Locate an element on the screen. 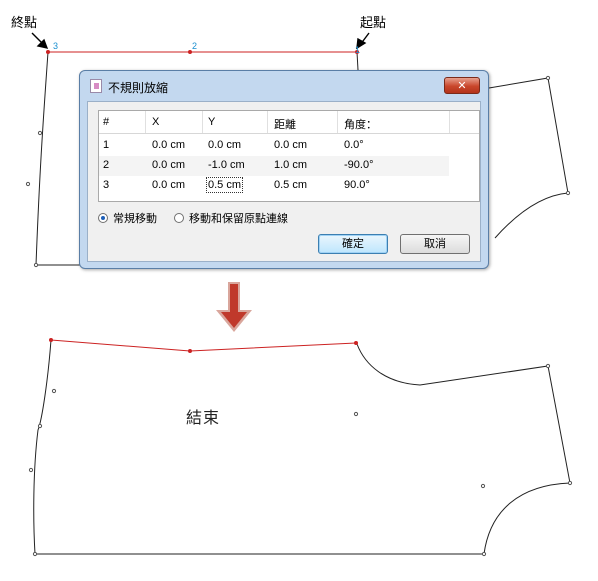 The image size is (598, 581). column-header-distance: 距離 is located at coordinates (285, 124).